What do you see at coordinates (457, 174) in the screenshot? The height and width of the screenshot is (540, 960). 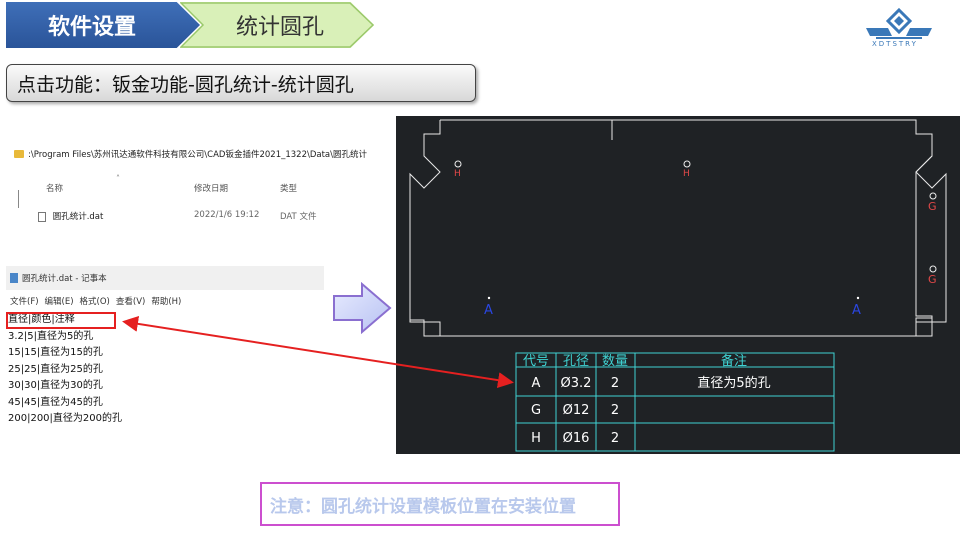 I see `hole-label-h1: H` at bounding box center [457, 174].